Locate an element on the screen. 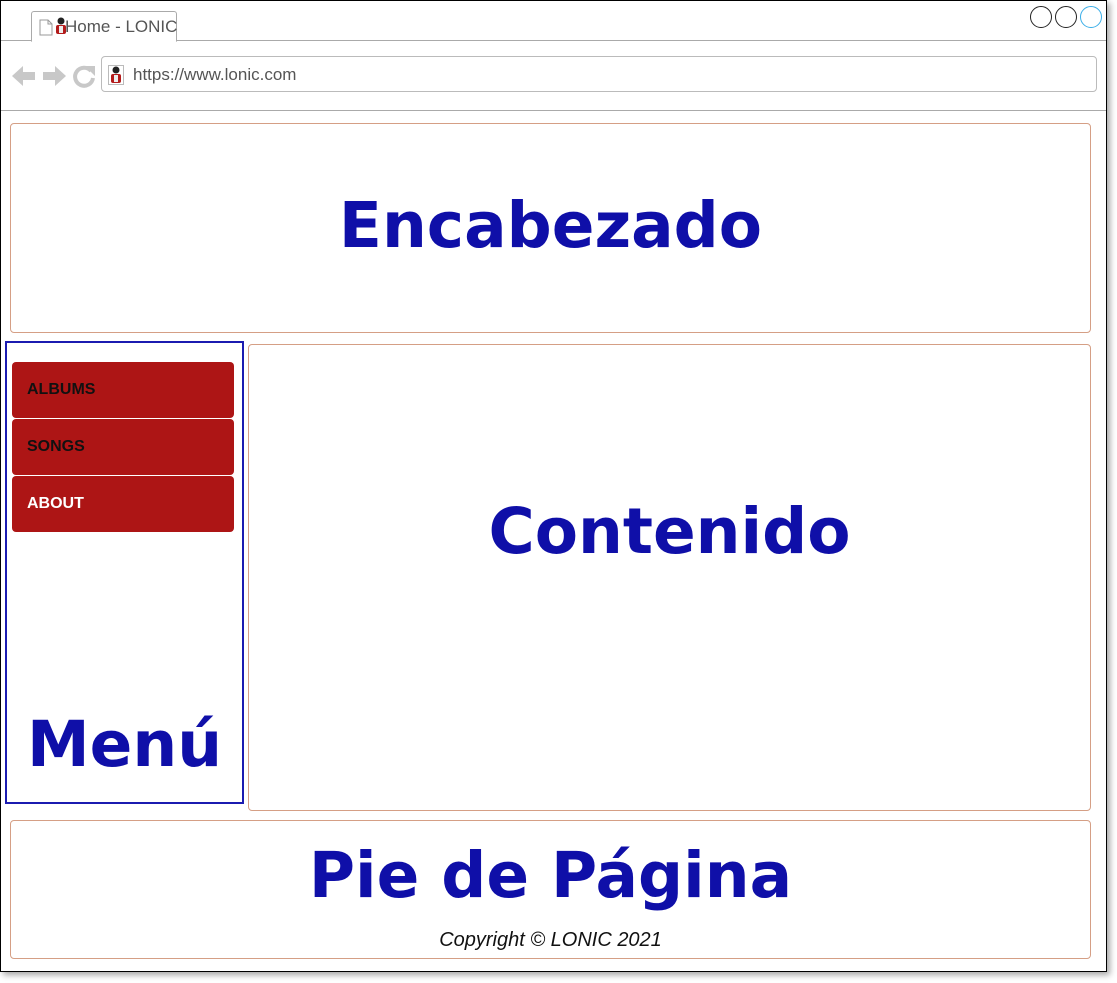 This screenshot has width=1117, height=983. minimize-button is located at coordinates (1041, 17).